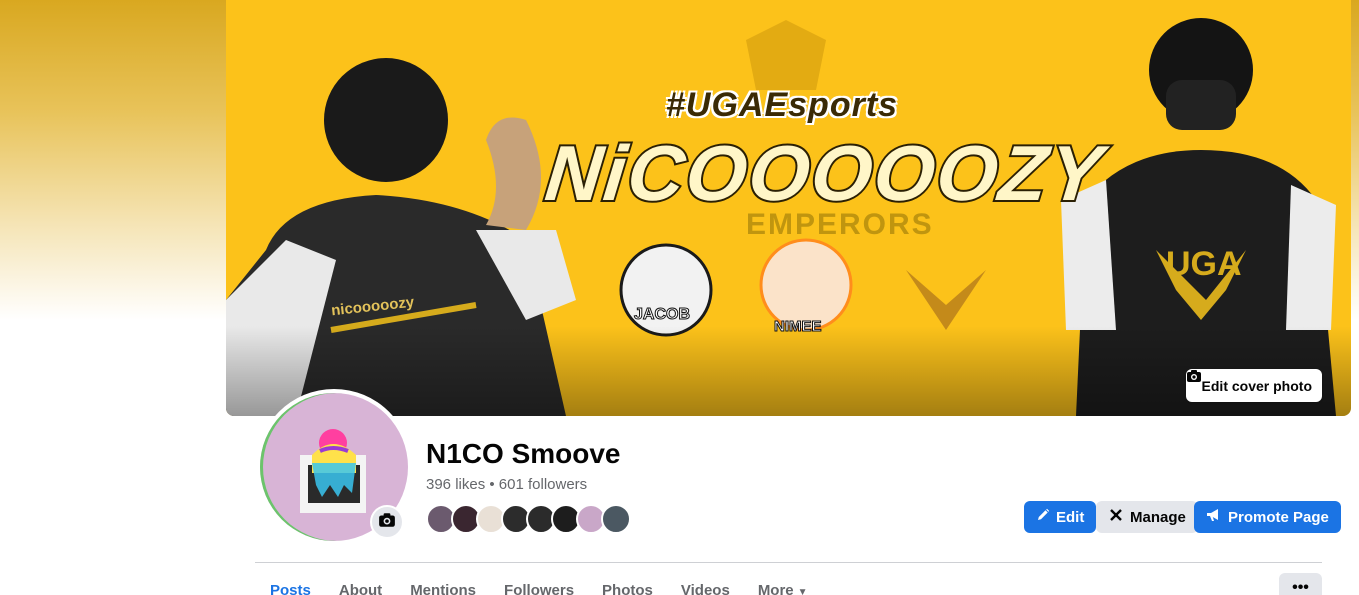 This screenshot has height=595, width=1359. Describe the element at coordinates (528, 519) in the screenshot. I see `follower-avatars` at that location.